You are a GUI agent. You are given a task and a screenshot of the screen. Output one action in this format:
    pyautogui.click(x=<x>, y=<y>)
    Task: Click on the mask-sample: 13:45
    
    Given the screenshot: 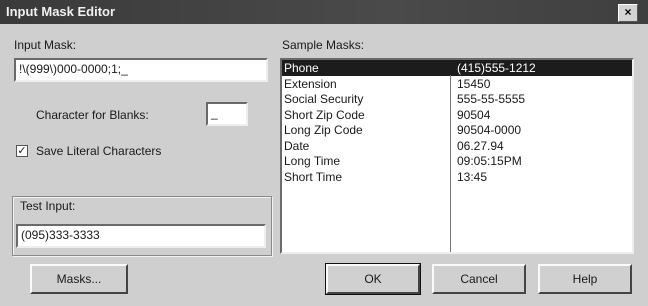 What is the action you would take?
    pyautogui.click(x=472, y=176)
    